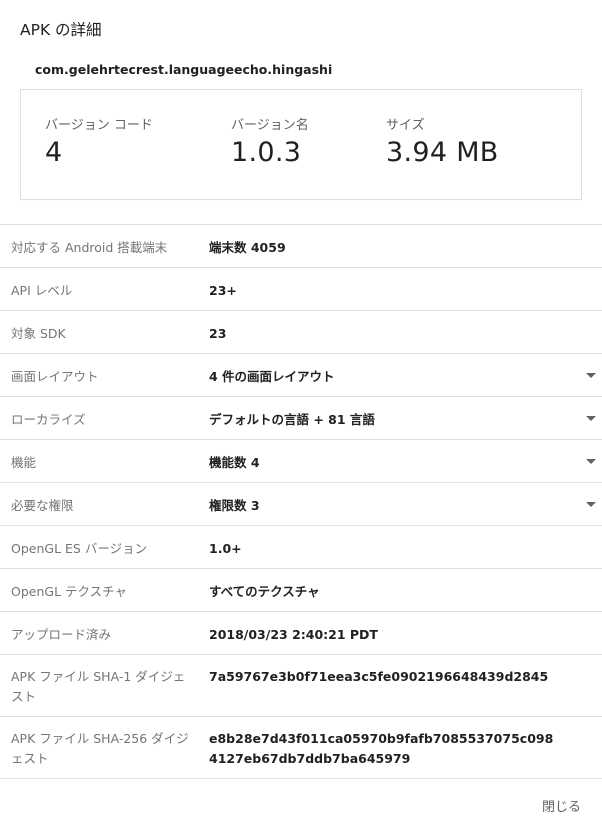 This screenshot has width=602, height=832. Describe the element at coordinates (301, 547) in the screenshot. I see `row-opengl-es-version: OpenGL ES バージョン 1.0+` at that location.